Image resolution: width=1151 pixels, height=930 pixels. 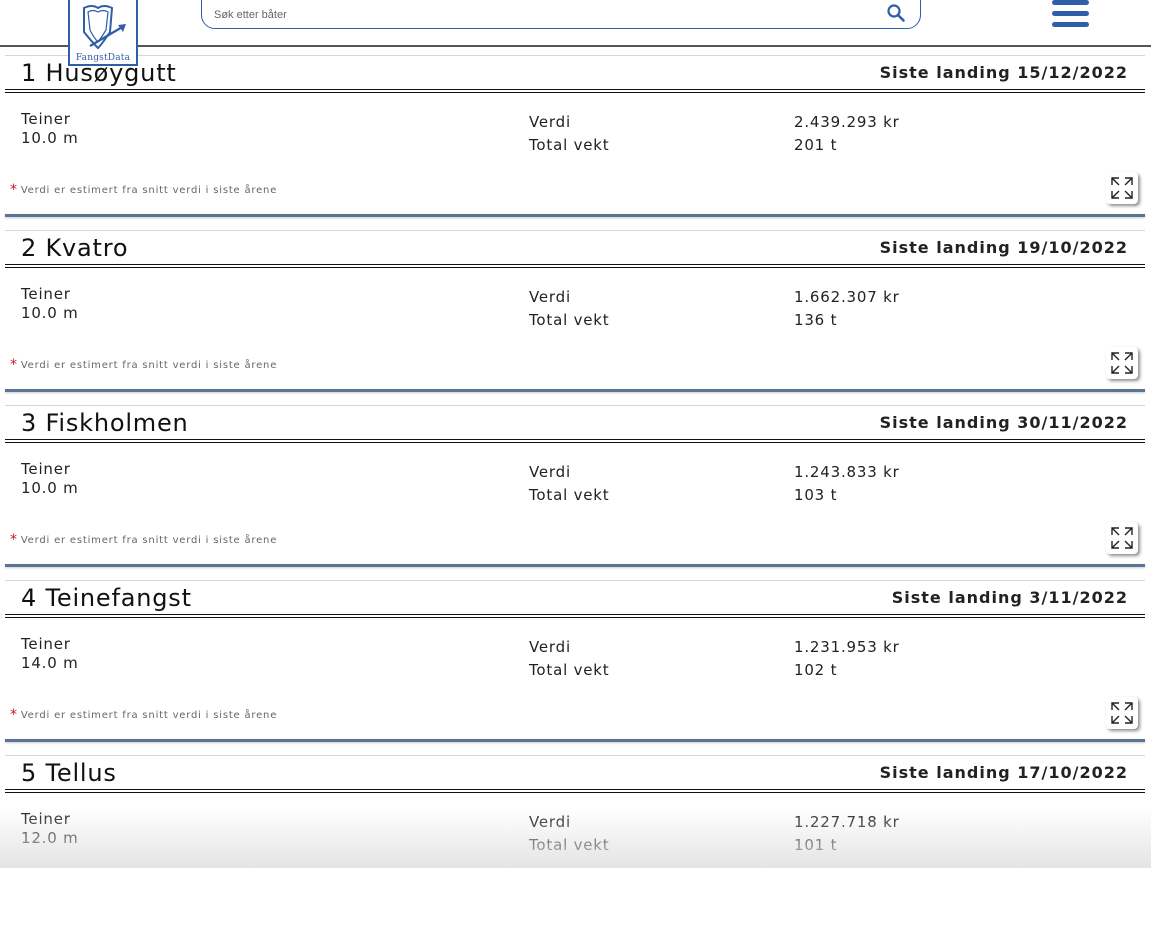 I want to click on value-amount: 1.227.718 kr, so click(x=847, y=822).